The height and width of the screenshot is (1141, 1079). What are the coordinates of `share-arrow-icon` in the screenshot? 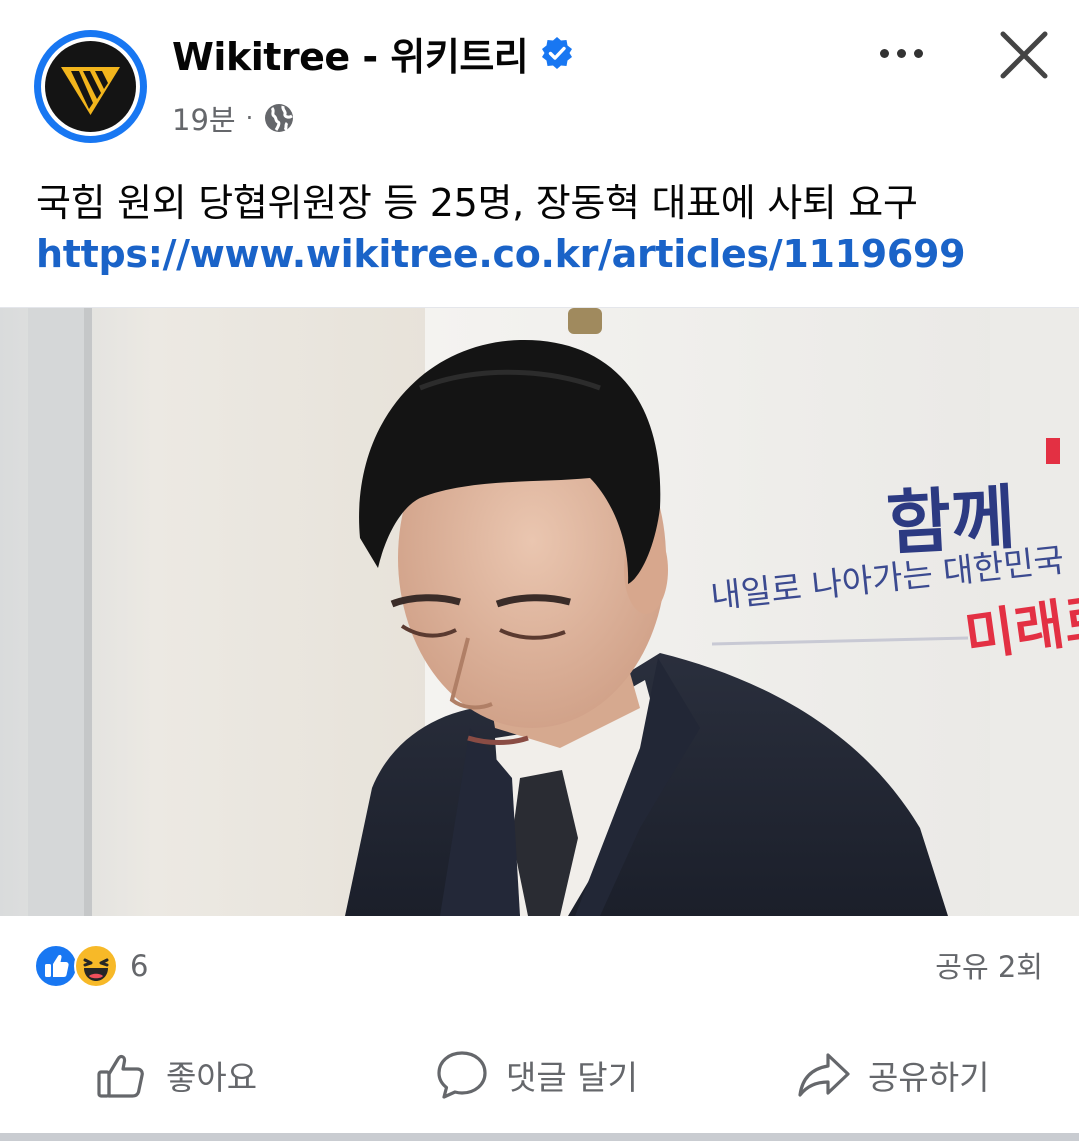 It's located at (824, 1075).